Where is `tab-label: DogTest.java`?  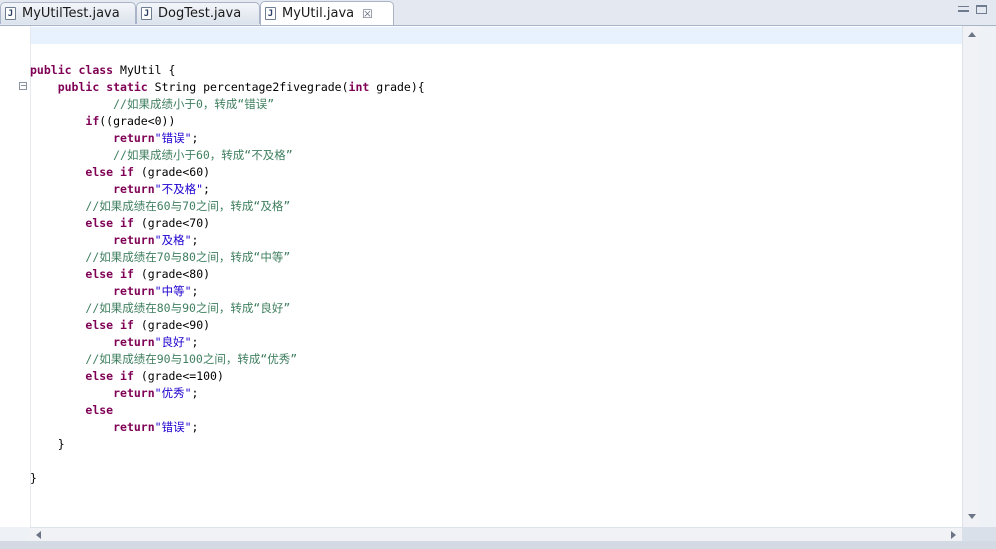 tab-label: DogTest.java is located at coordinates (200, 13).